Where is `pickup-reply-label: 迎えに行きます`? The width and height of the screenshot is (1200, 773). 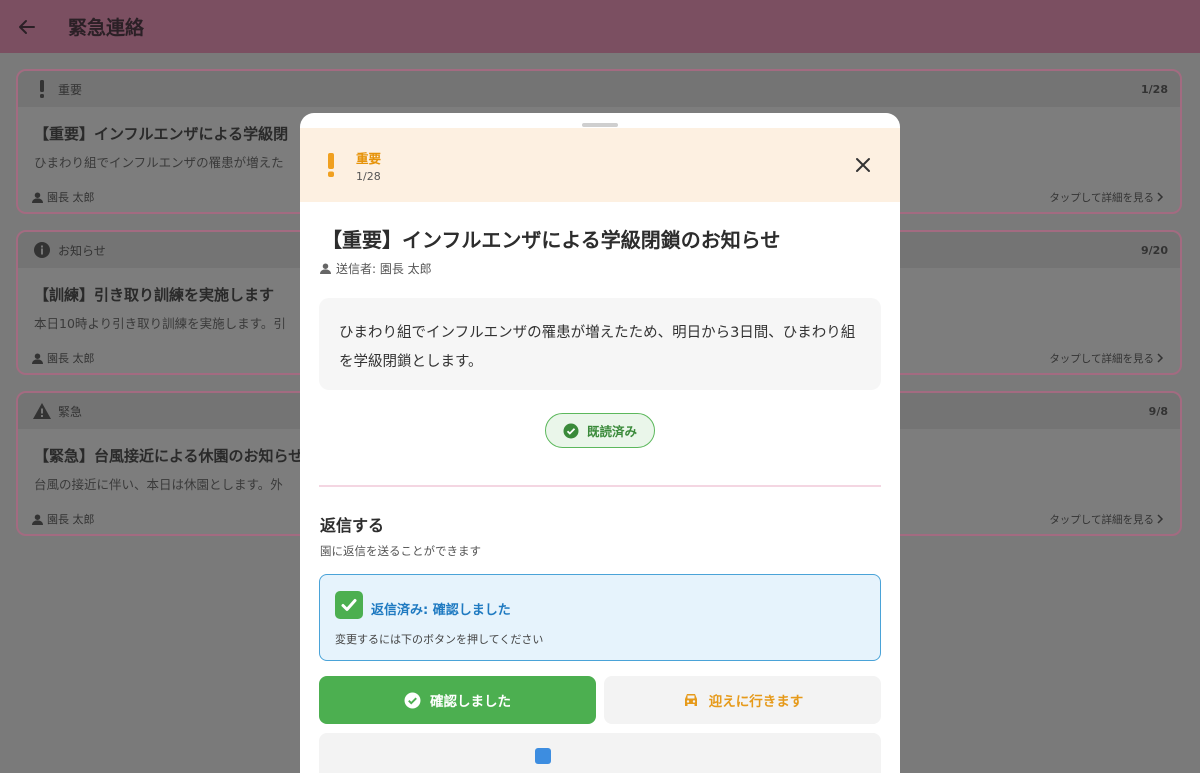 pickup-reply-label: 迎えに行きます is located at coordinates (756, 702).